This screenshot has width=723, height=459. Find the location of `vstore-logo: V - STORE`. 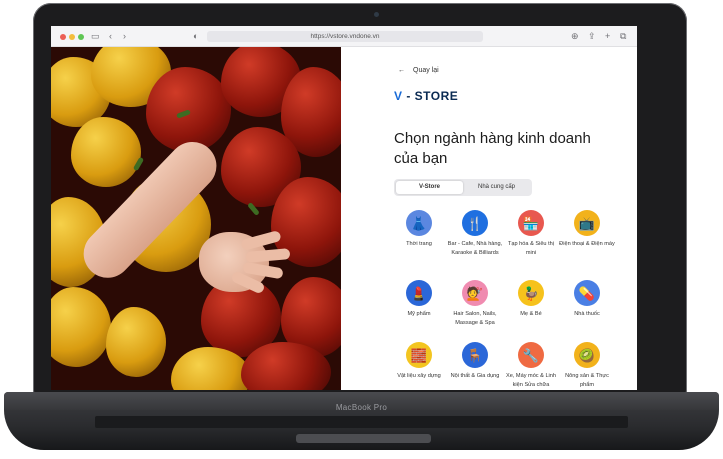

vstore-logo: V - STORE is located at coordinates (426, 96).